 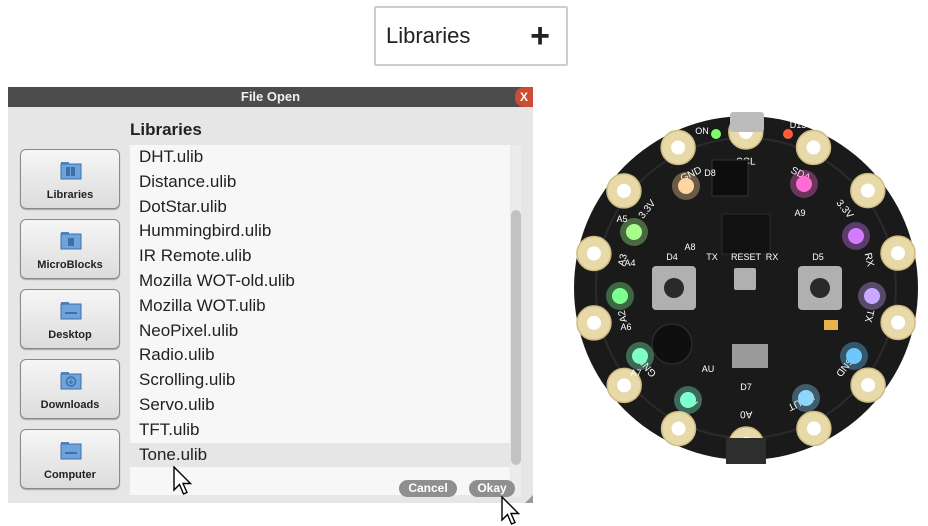 I want to click on dialog-titlebar: File Open X, so click(x=270, y=97).